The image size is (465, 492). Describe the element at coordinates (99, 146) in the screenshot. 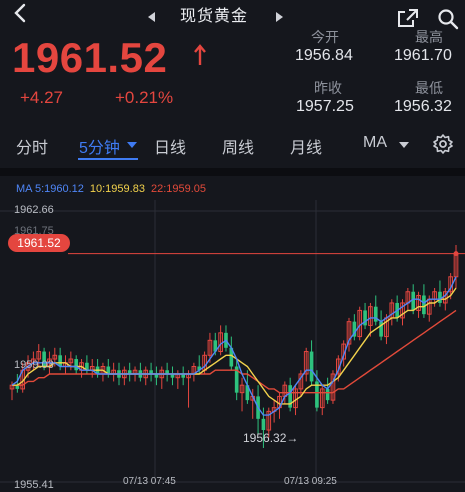

I see `tab-5min: 5分钟` at that location.